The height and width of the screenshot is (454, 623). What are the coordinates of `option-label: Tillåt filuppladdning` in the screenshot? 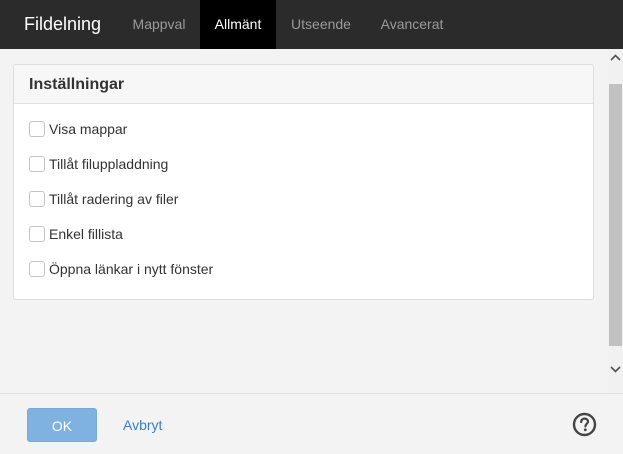 It's located at (108, 164).